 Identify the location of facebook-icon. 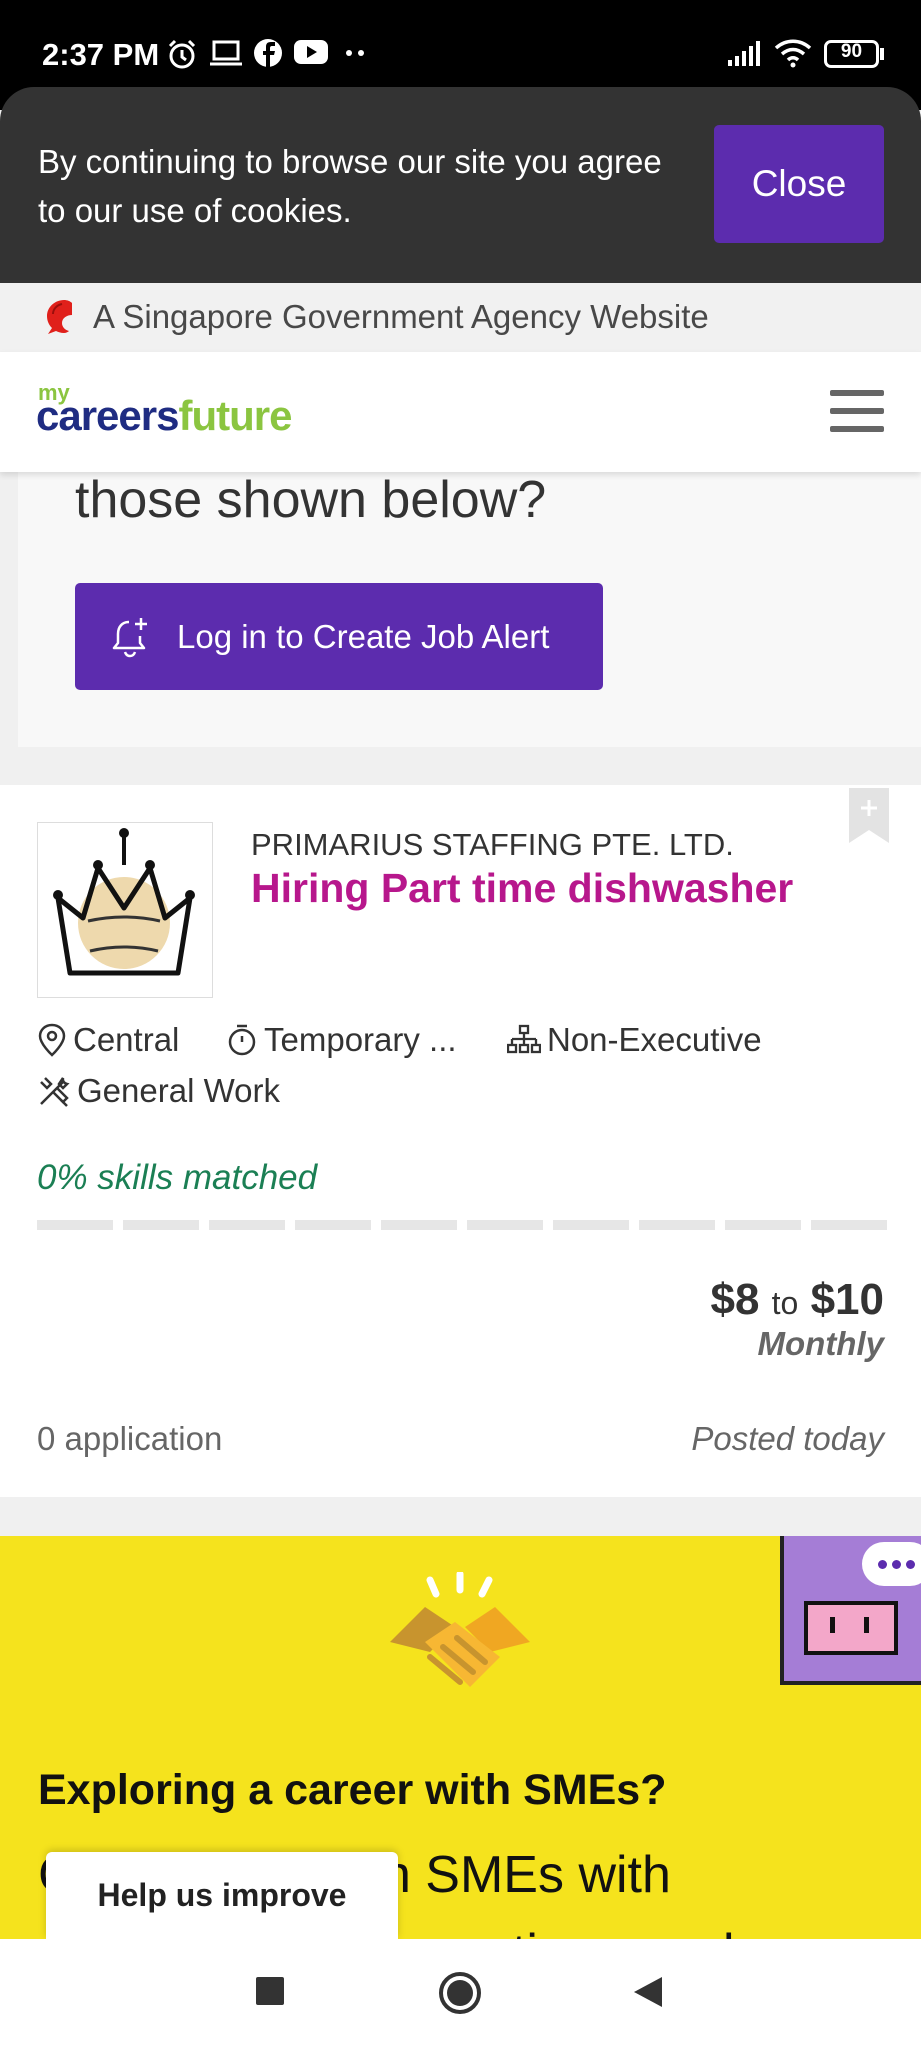
(268, 53).